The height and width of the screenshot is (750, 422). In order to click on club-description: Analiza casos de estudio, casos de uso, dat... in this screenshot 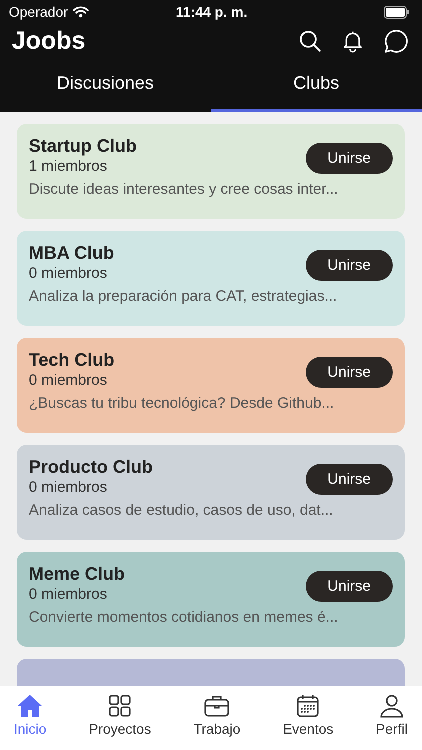, I will do `click(181, 510)`.